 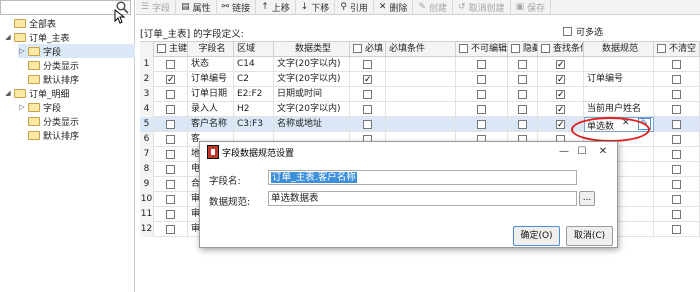 I want to click on column-header: 必填条件, so click(x=421, y=49).